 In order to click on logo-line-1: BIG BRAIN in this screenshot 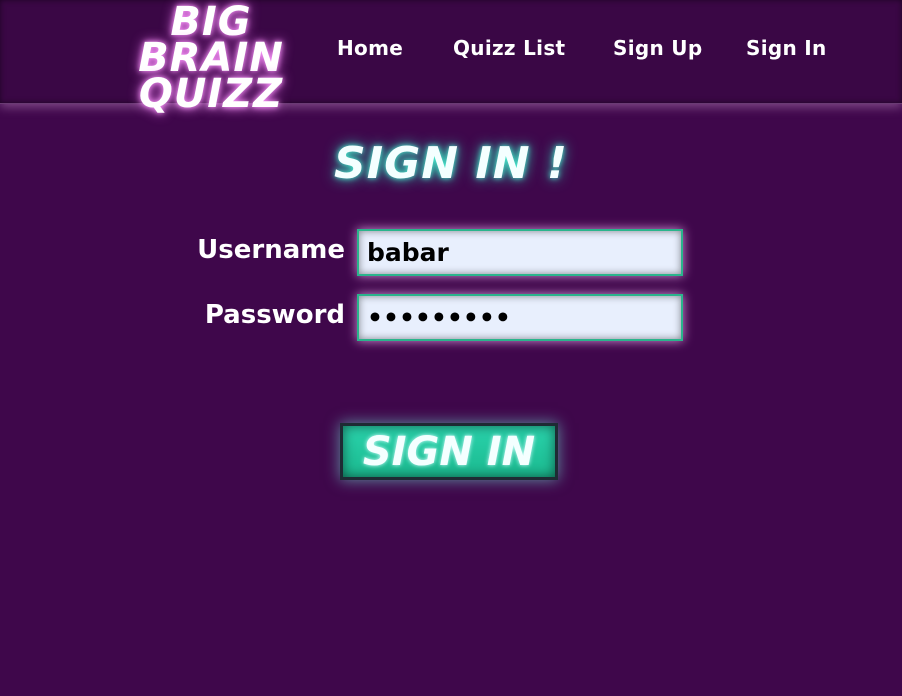, I will do `click(211, 40)`.